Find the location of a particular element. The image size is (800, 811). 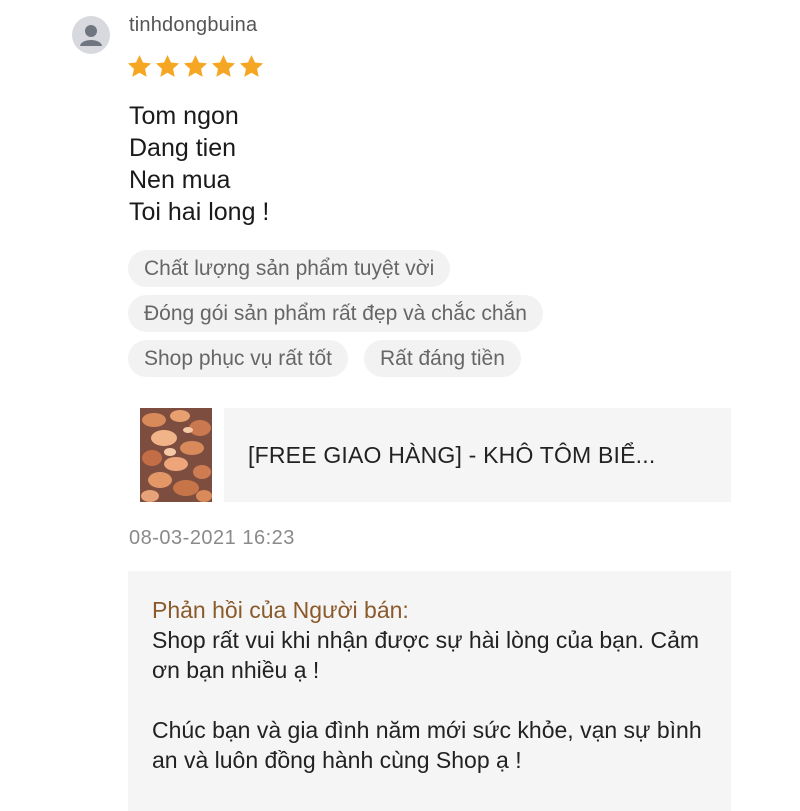

review-tag: Rất đáng tiền is located at coordinates (442, 358).